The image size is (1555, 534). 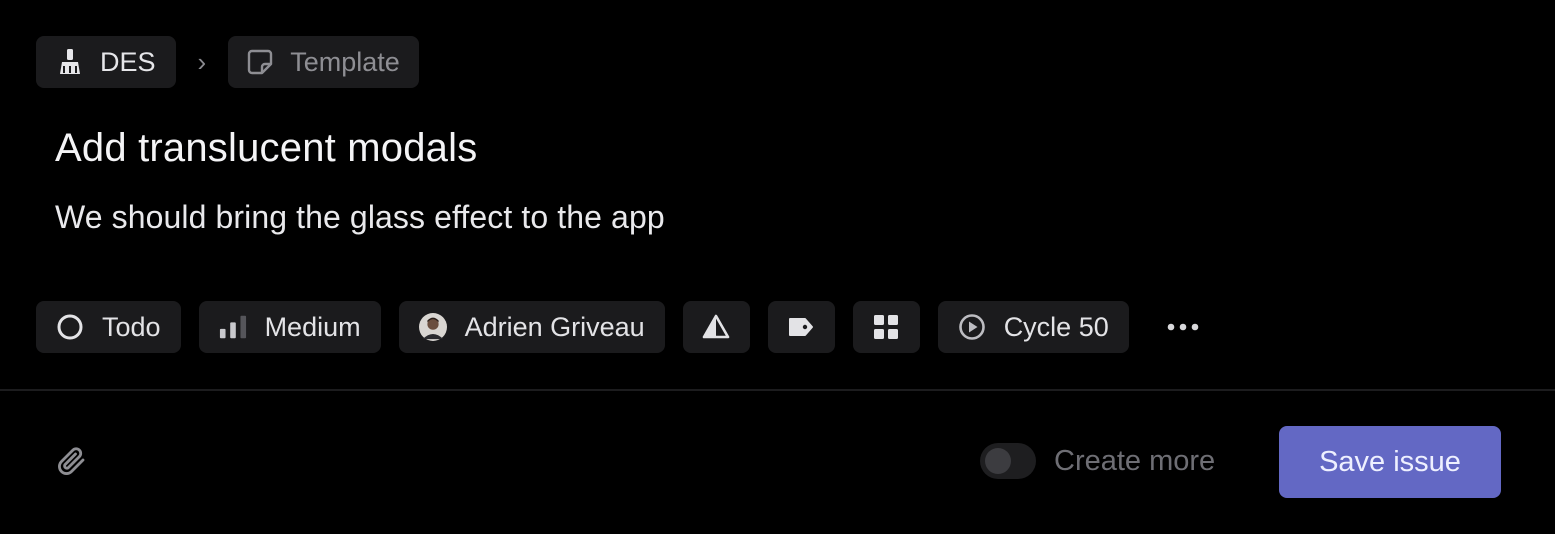 I want to click on create-more-toggle, so click(x=1008, y=461).